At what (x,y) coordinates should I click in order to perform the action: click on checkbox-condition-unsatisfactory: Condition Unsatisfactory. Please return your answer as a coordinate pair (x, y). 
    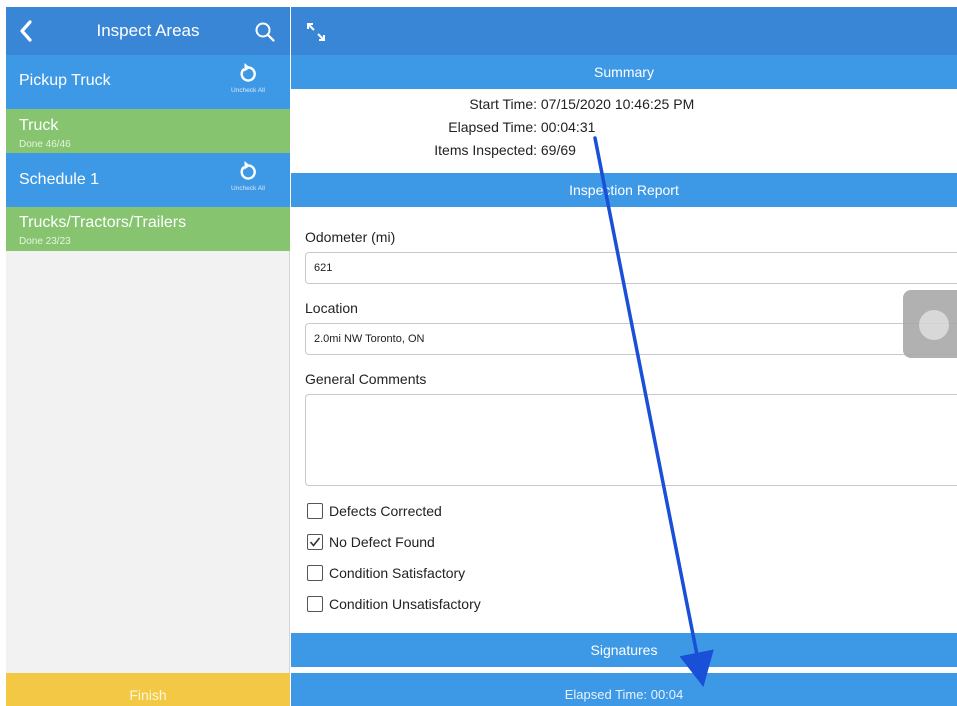
    Looking at the image, I should click on (394, 604).